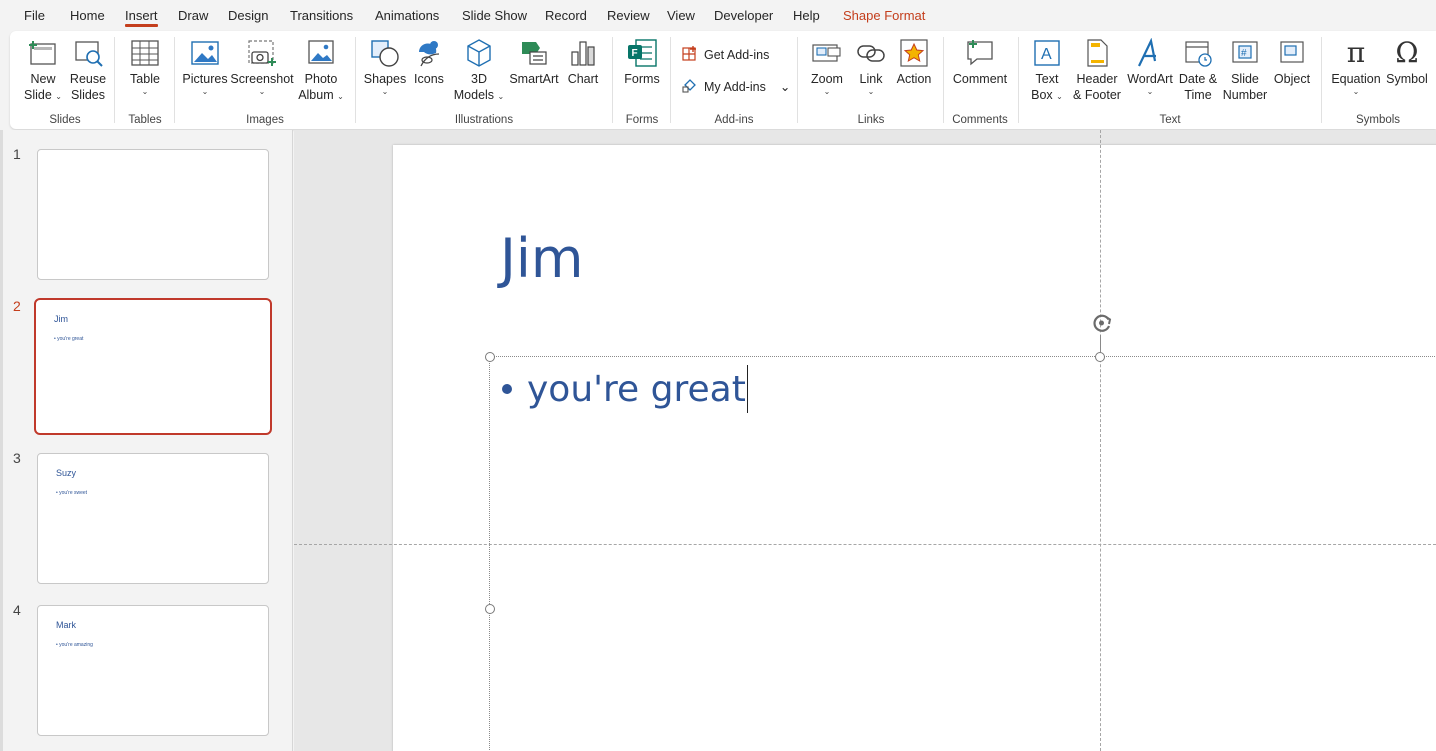 This screenshot has height=751, width=1436. Describe the element at coordinates (1356, 52) in the screenshot. I see `pi-icon: π` at that location.